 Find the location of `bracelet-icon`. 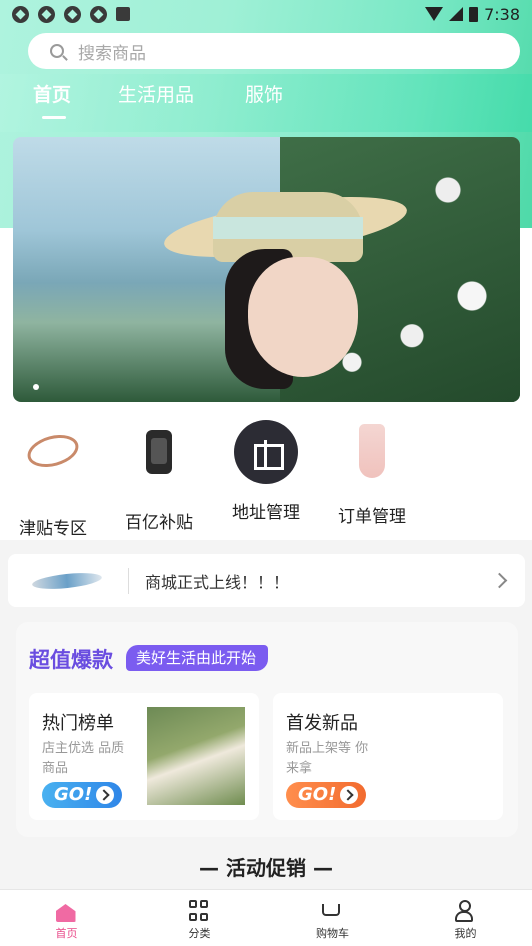

bracelet-icon is located at coordinates (53, 464).